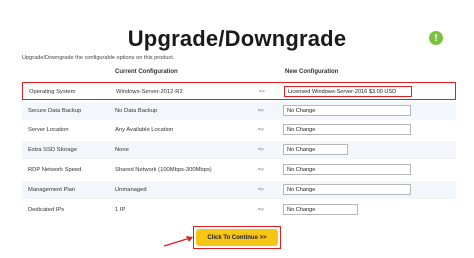 This screenshot has width=474, height=258. Describe the element at coordinates (52, 190) in the screenshot. I see `row-label: Management Plan` at that location.